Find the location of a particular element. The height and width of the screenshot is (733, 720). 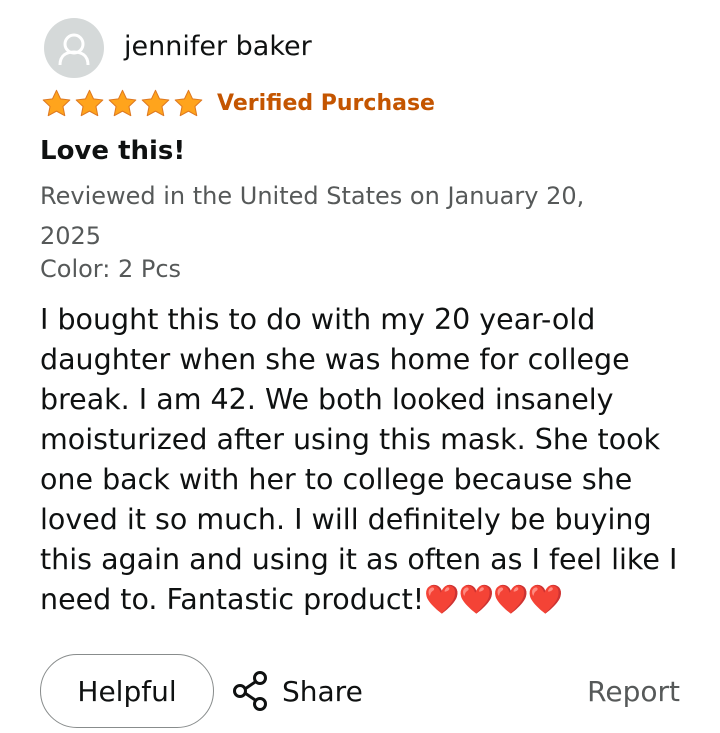

star-rating is located at coordinates (122, 103).